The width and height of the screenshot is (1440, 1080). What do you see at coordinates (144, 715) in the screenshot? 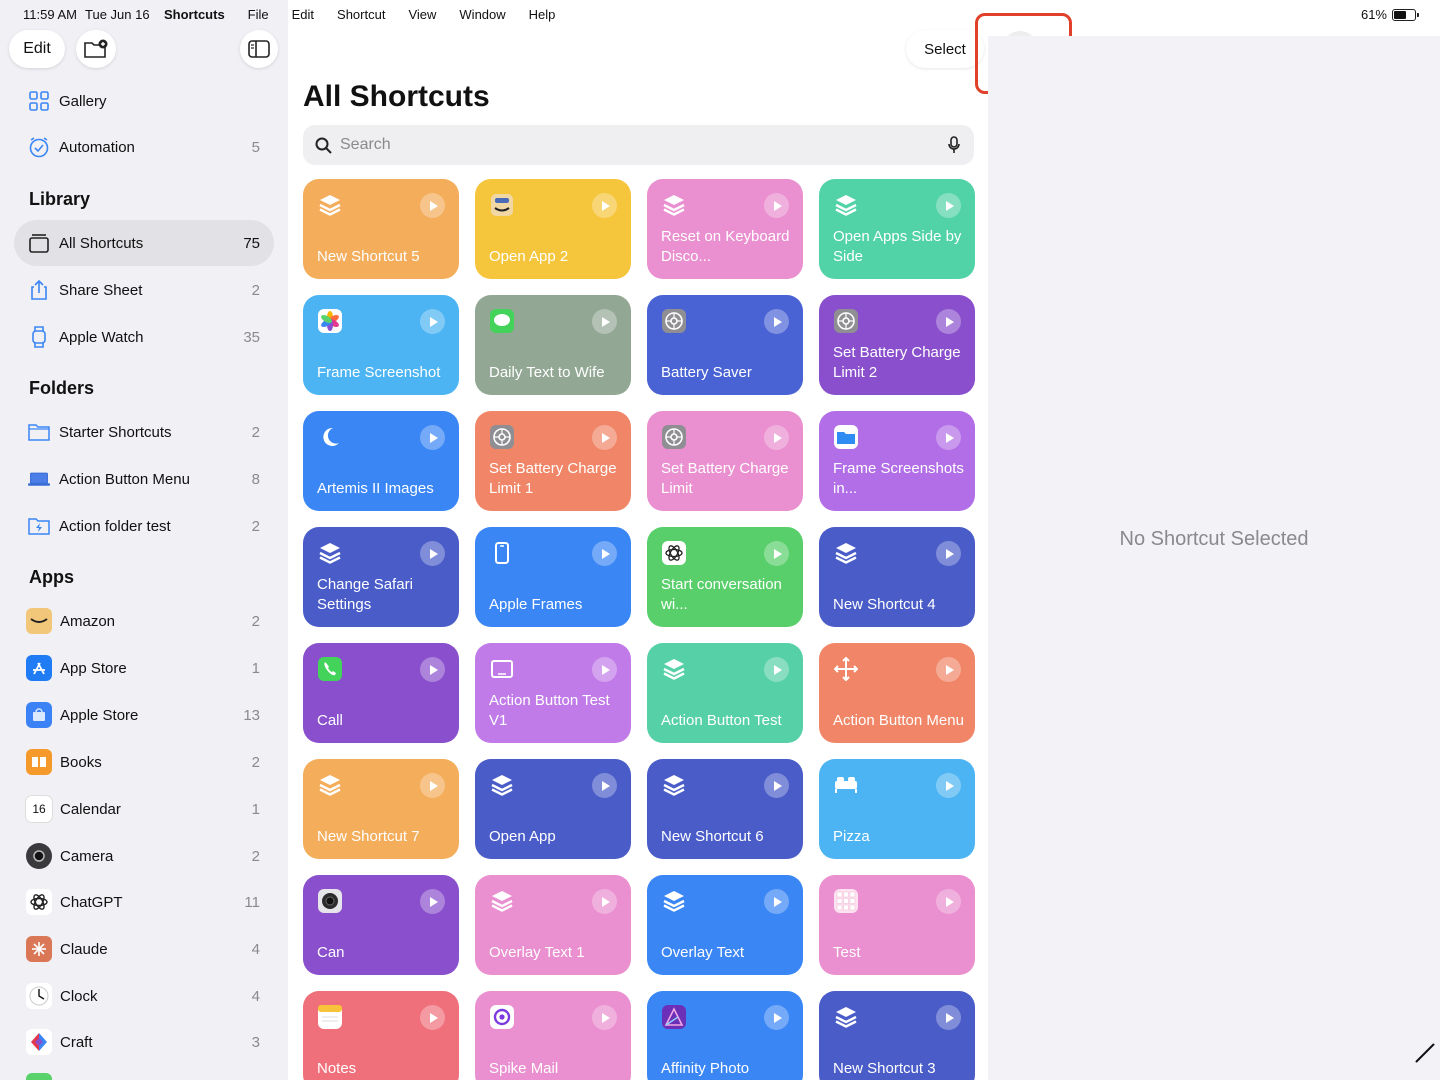
I see `sidebar-item-apple-store: Apple Store 13` at bounding box center [144, 715].